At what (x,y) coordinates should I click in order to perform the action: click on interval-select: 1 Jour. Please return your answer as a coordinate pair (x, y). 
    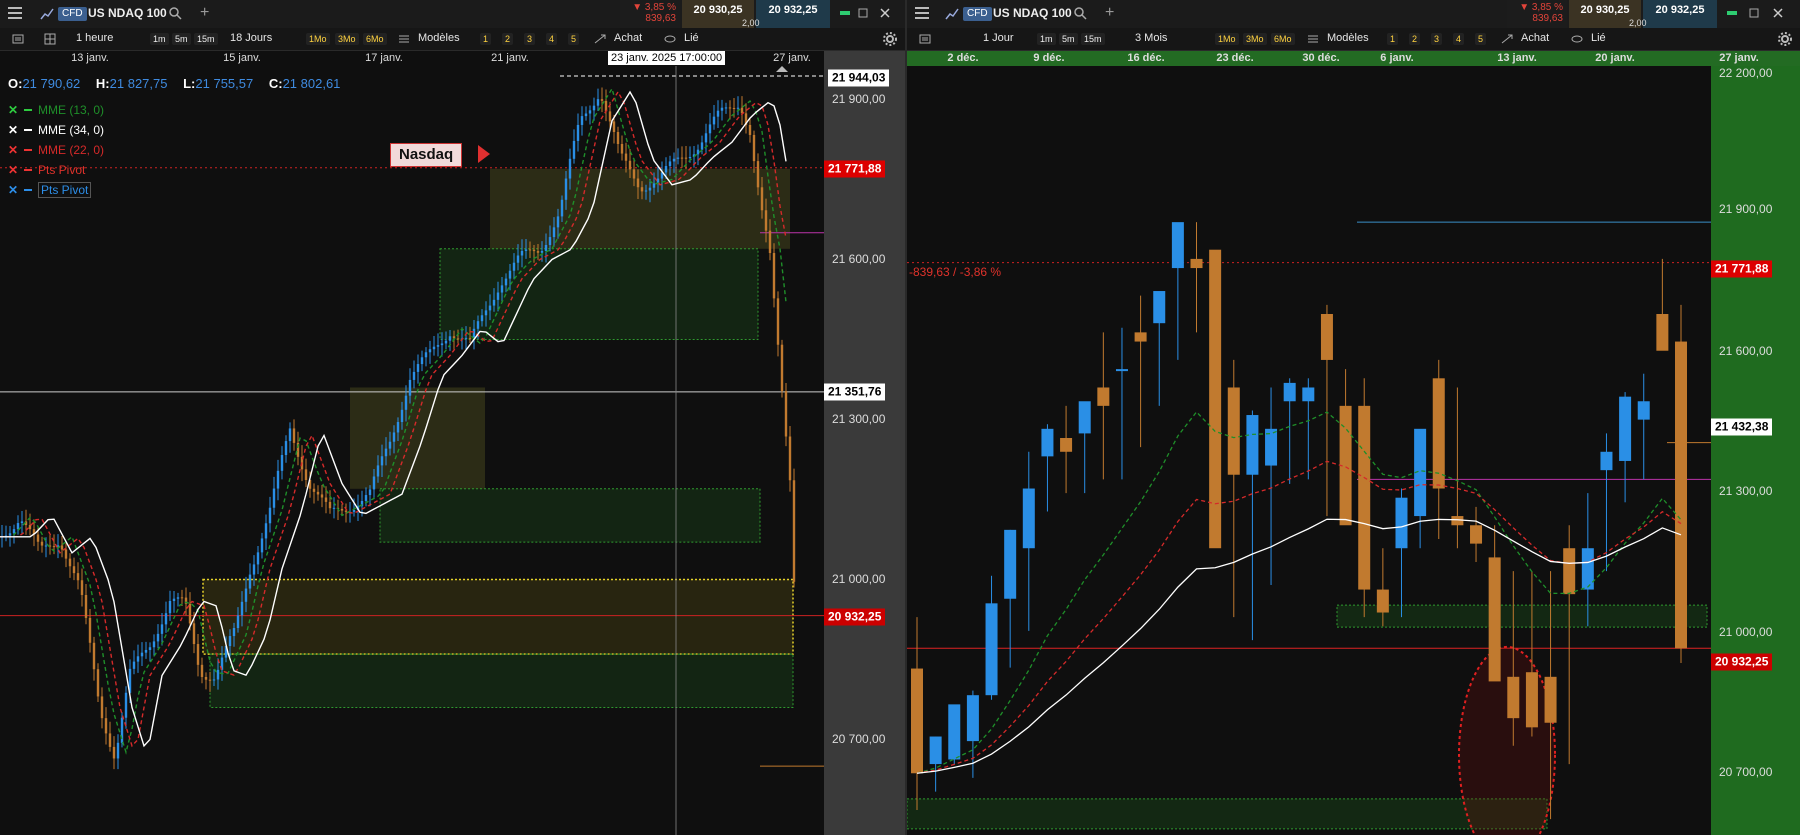
    Looking at the image, I should click on (998, 38).